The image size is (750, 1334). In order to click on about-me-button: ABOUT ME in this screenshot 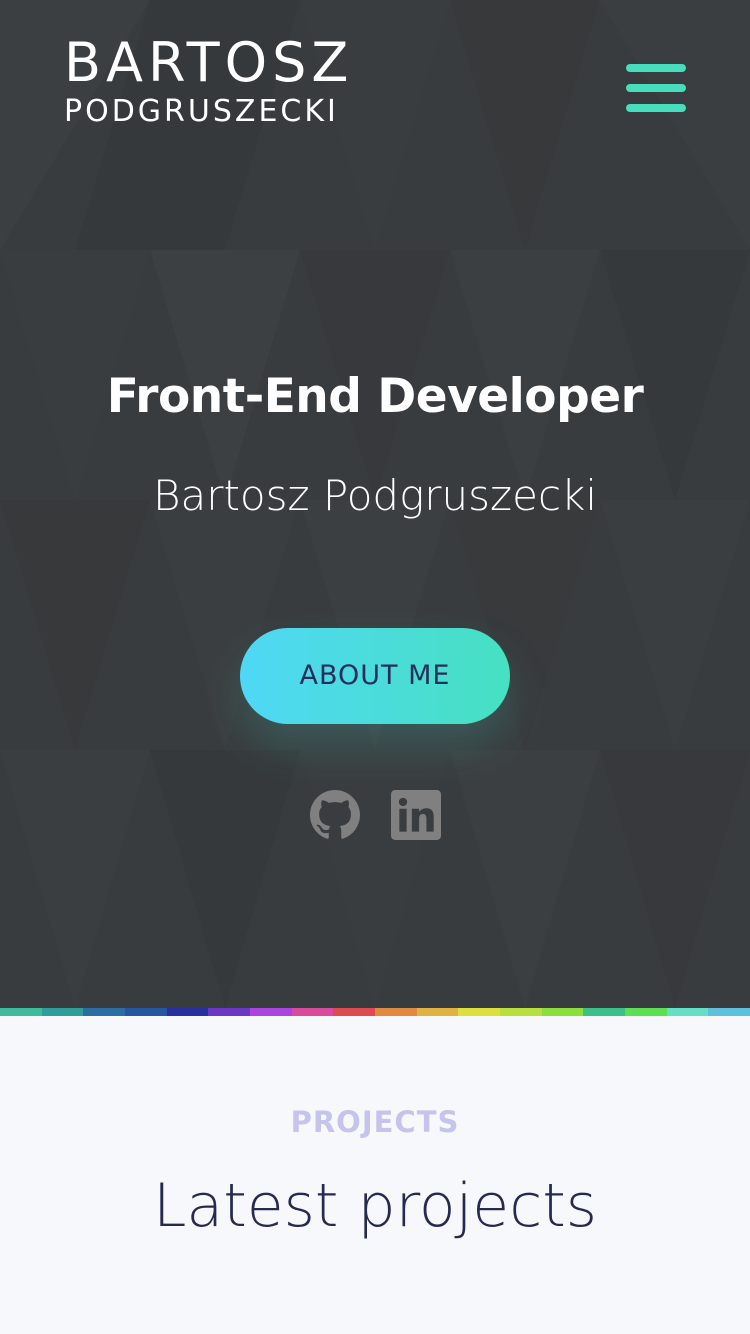, I will do `click(375, 676)`.